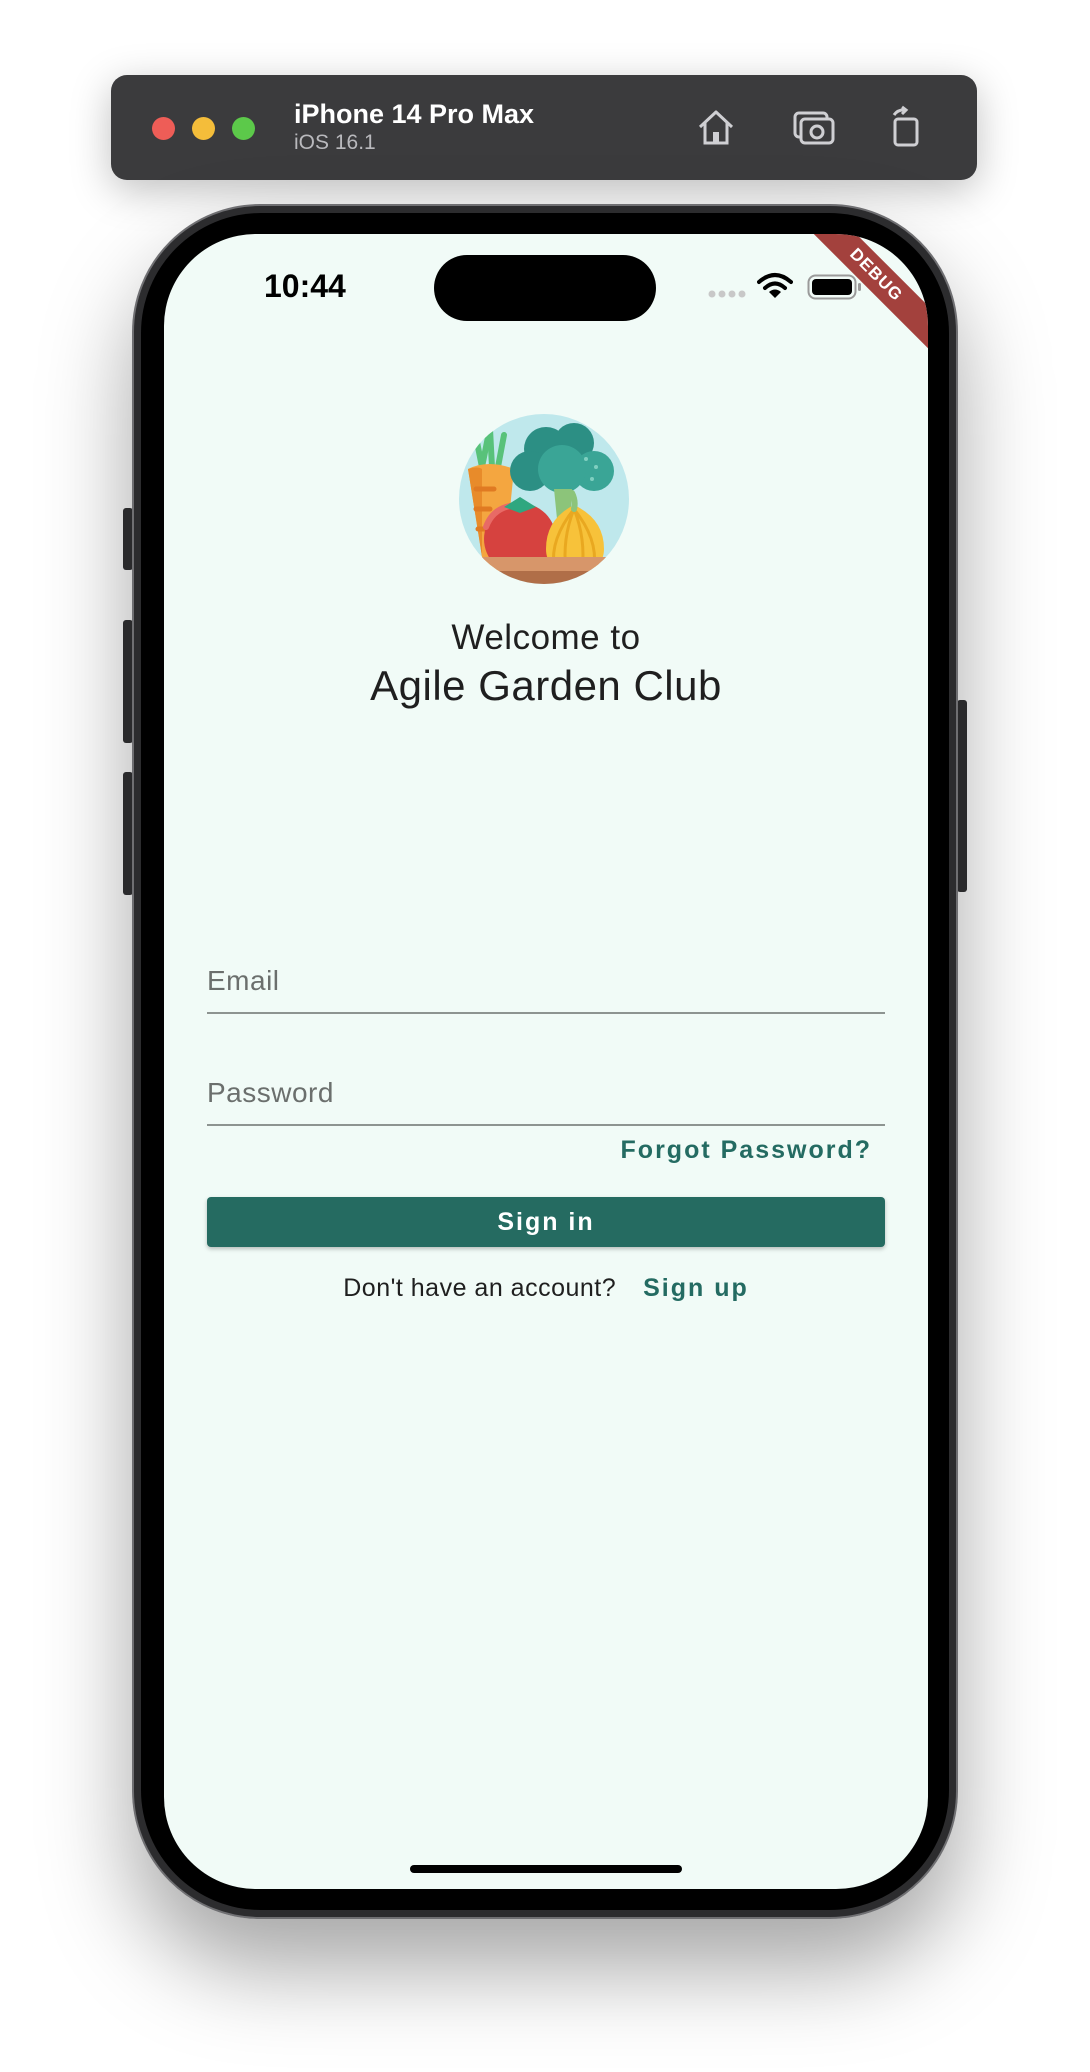  What do you see at coordinates (546, 637) in the screenshot?
I see `welcome-text: Welcome to` at bounding box center [546, 637].